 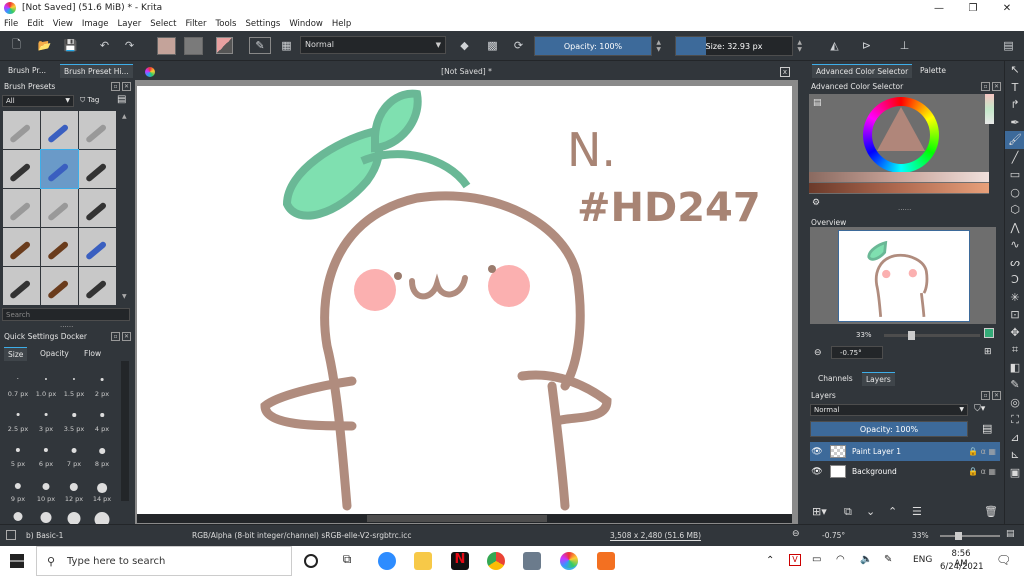 I want to click on assistant-tool-icon: ⊿, so click(x=1014, y=438).